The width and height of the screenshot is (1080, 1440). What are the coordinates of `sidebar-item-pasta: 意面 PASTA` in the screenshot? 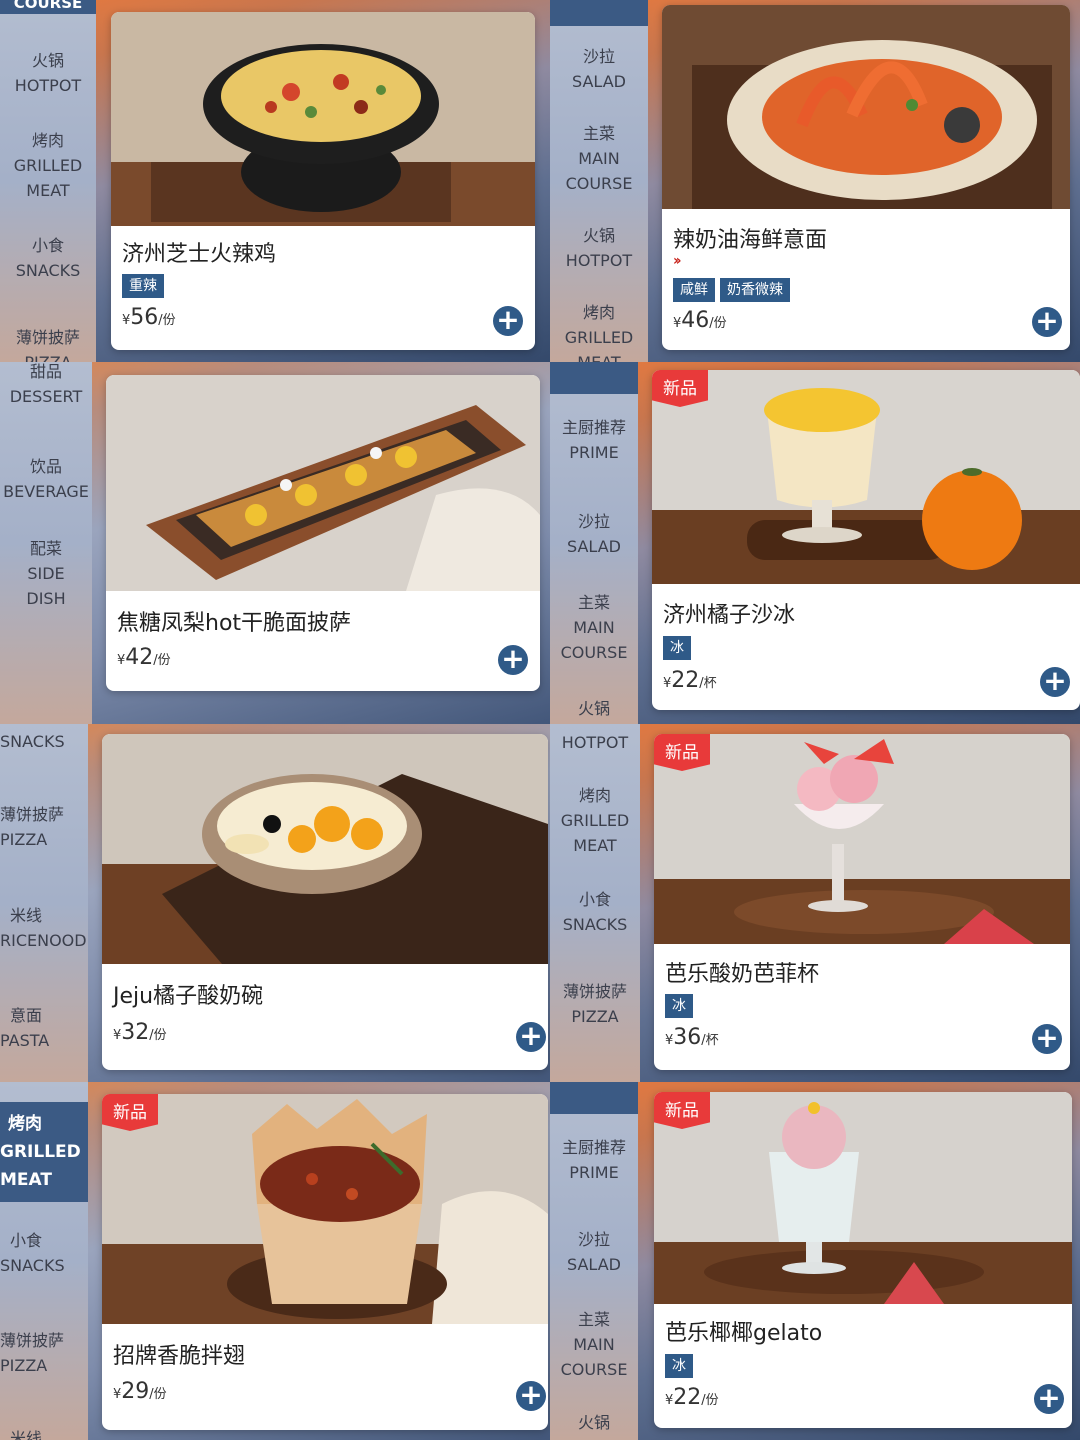 It's located at (44, 1028).